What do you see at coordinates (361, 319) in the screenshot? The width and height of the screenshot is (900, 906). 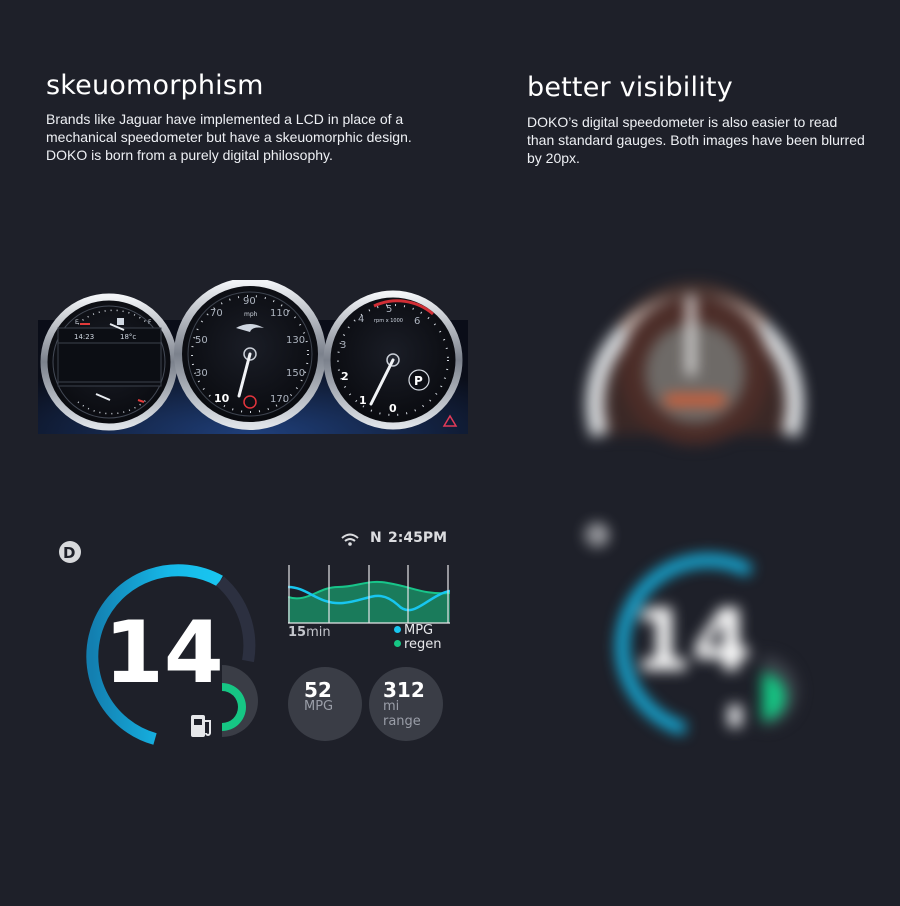 I see `tacho-tick-4: 4` at bounding box center [361, 319].